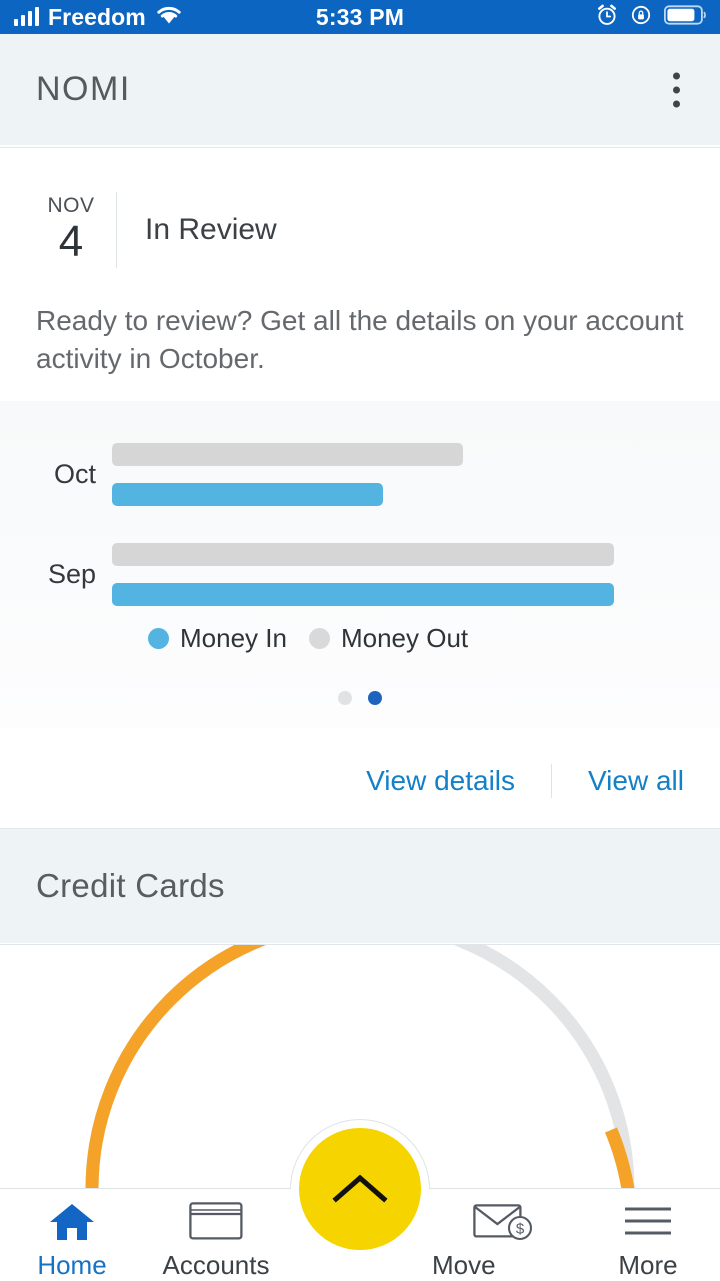 The image size is (720, 1281). I want to click on chart-row: Oct, so click(336, 474).